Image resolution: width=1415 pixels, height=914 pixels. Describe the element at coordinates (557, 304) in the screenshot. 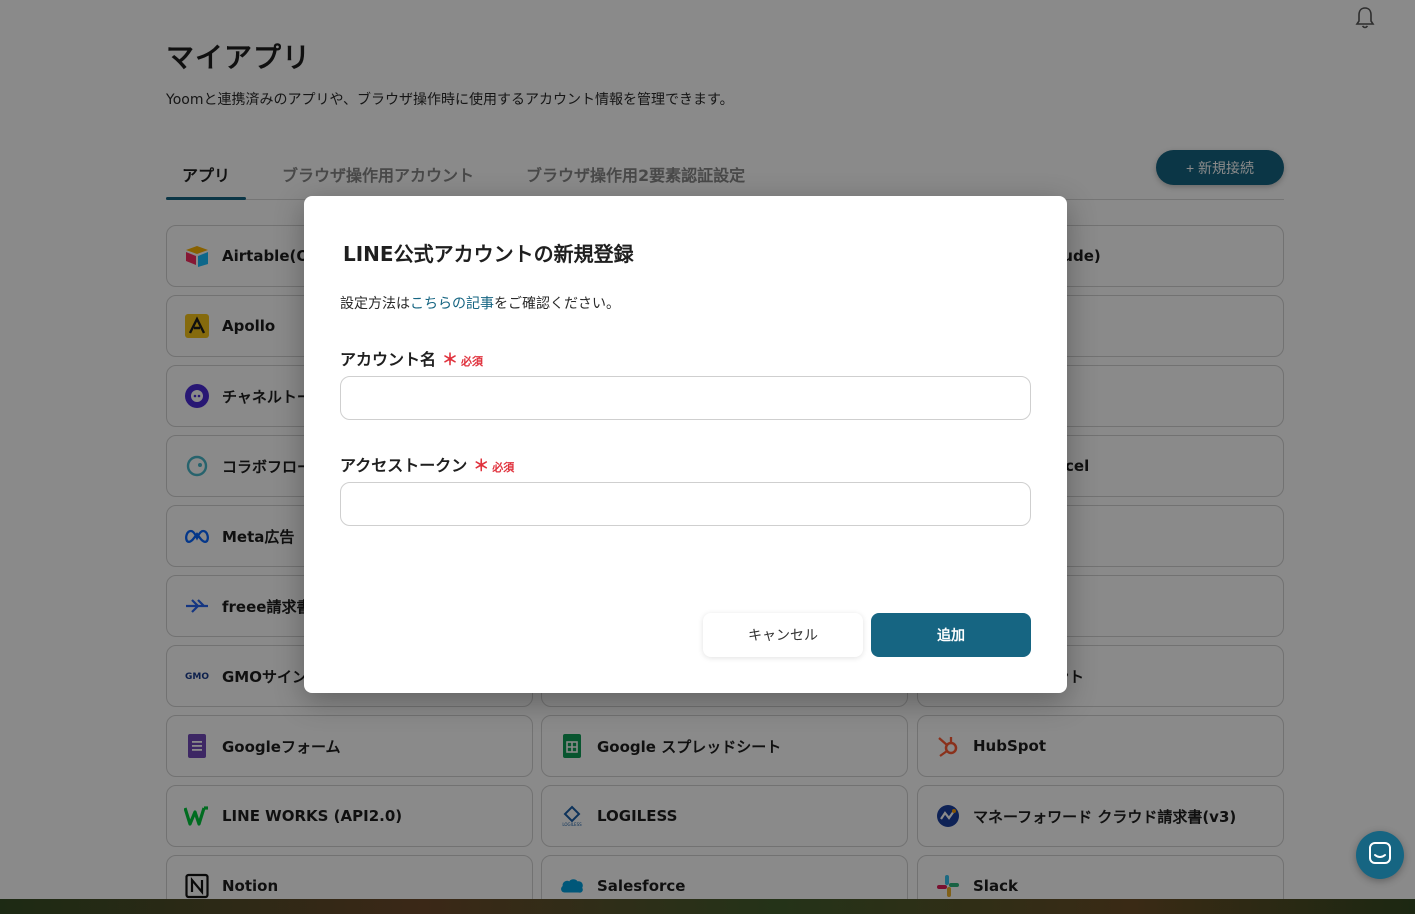

I see `info-suffix: をご確認ください。` at that location.